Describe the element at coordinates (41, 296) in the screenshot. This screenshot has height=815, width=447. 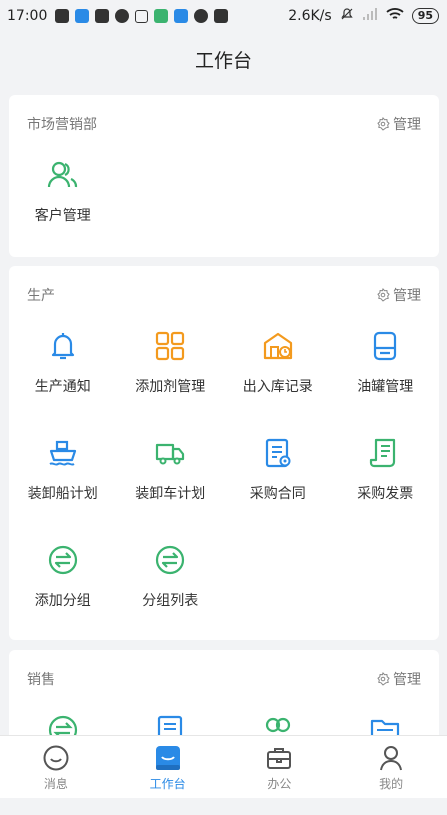
I see `section-title: 生产` at that location.